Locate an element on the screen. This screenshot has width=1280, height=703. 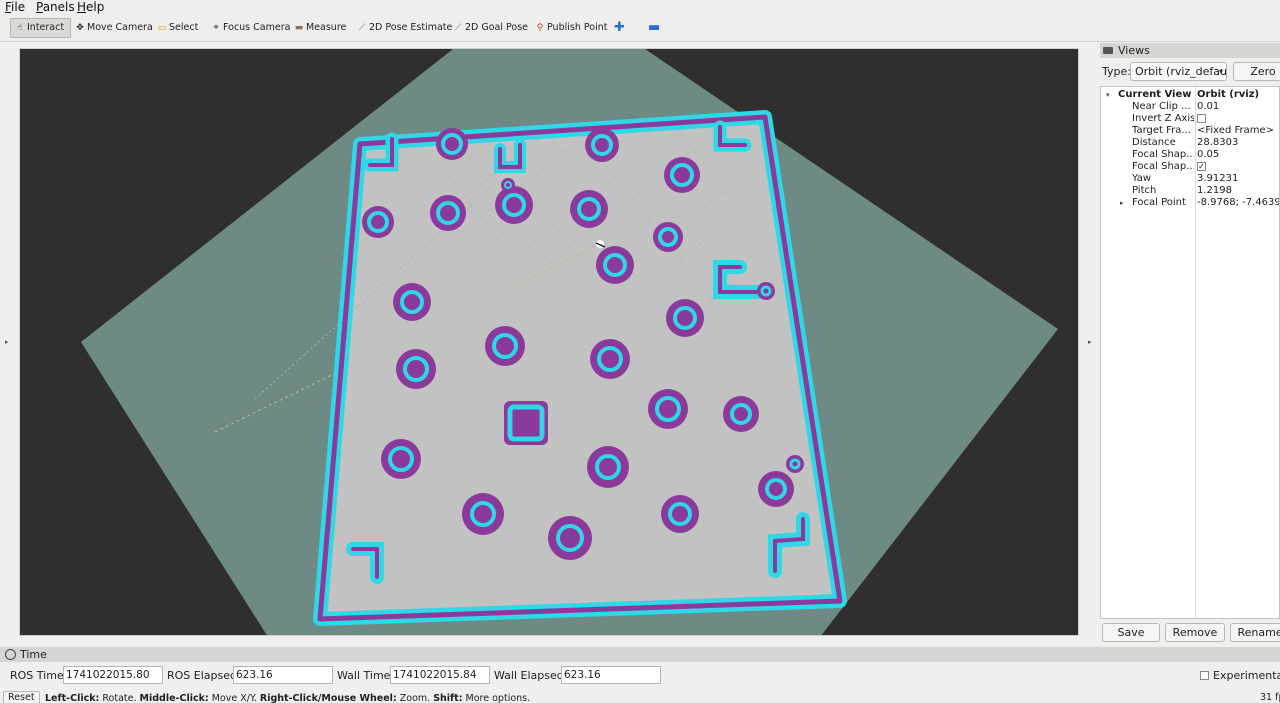
experimental-toggle: Experimental is located at coordinates (1240, 675).